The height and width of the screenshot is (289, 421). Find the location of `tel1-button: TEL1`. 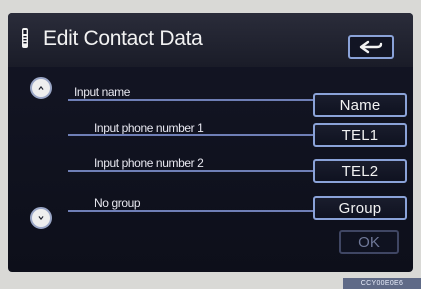

tel1-button: TEL1 is located at coordinates (360, 135).